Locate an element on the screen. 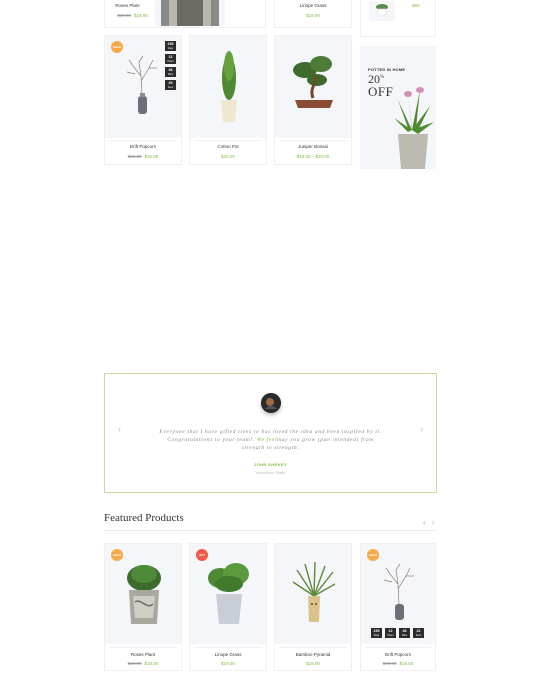 This screenshot has width=540, height=680. product-price: $18.00 is located at coordinates (313, 663).